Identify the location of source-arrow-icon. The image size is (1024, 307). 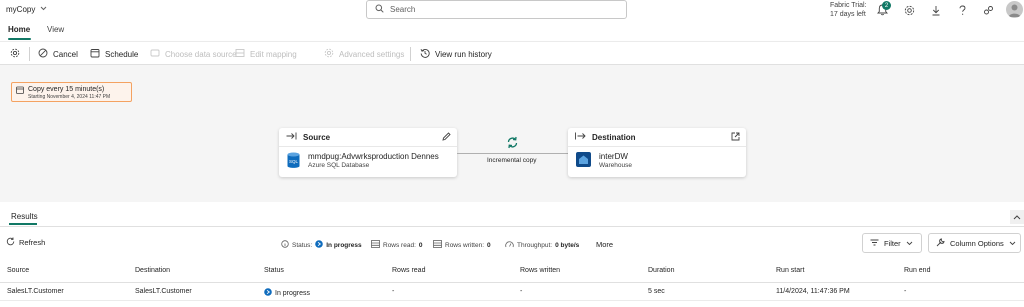
(291, 137).